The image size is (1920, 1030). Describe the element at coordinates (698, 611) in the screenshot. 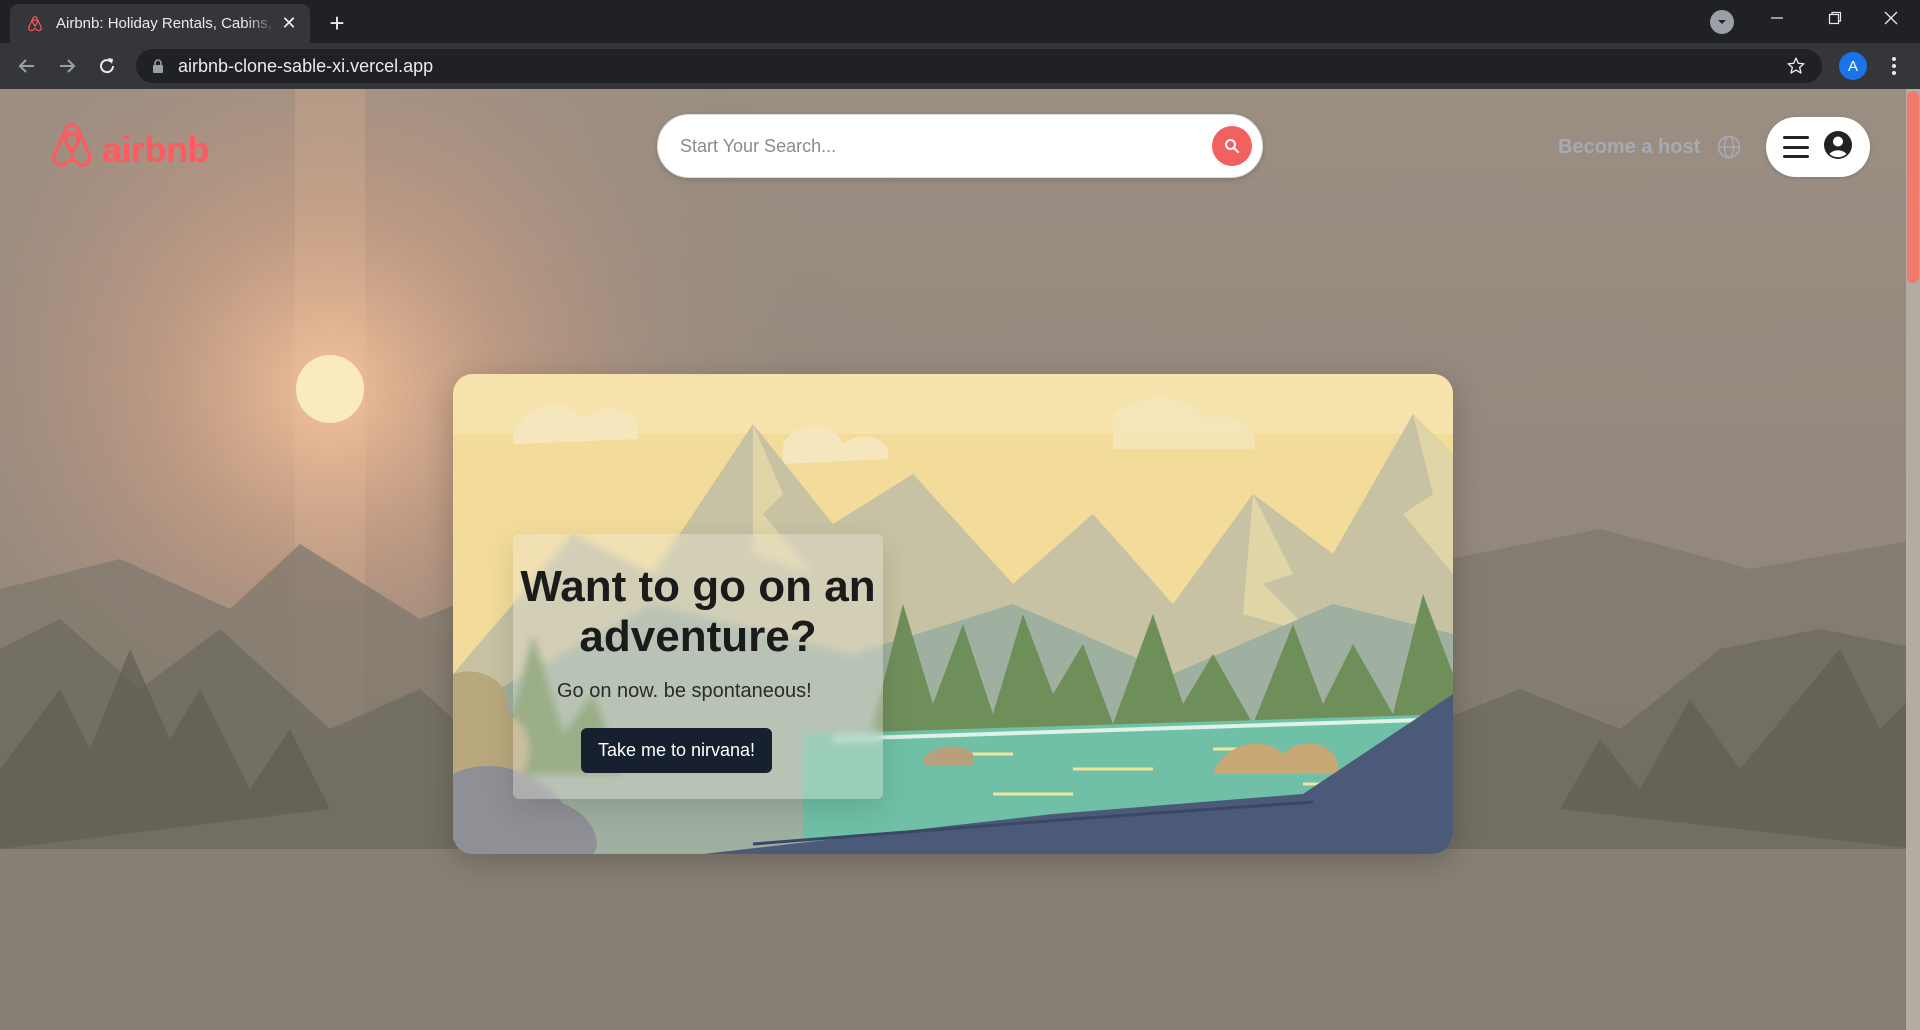

I see `hero-title: Want to go on an adventure?` at that location.